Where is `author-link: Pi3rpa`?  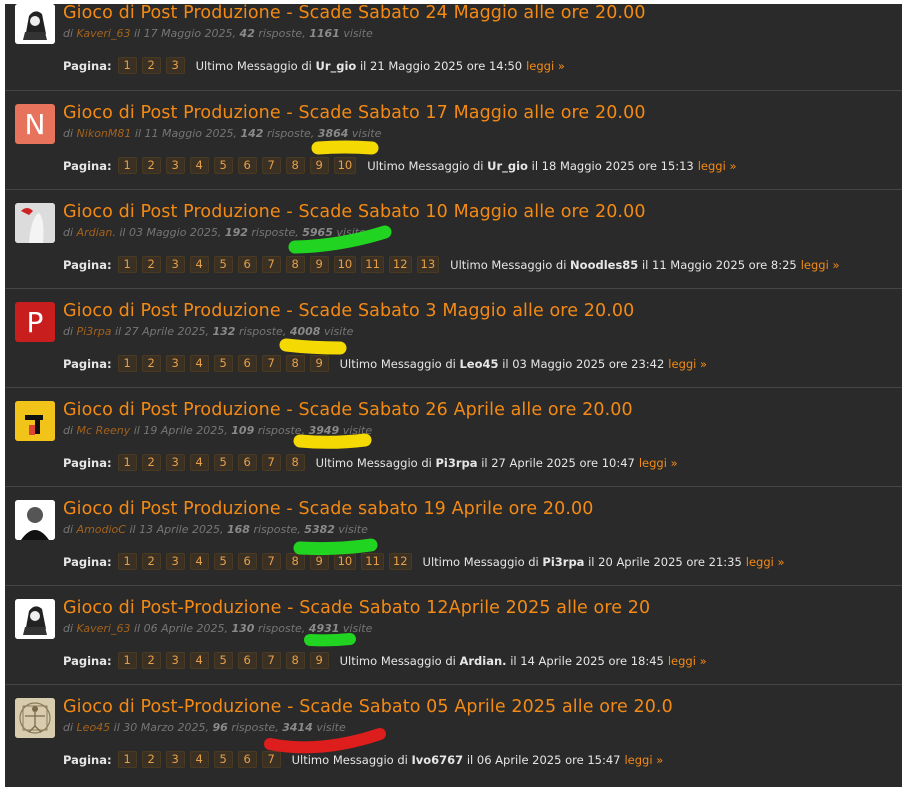 author-link: Pi3rpa is located at coordinates (94, 331).